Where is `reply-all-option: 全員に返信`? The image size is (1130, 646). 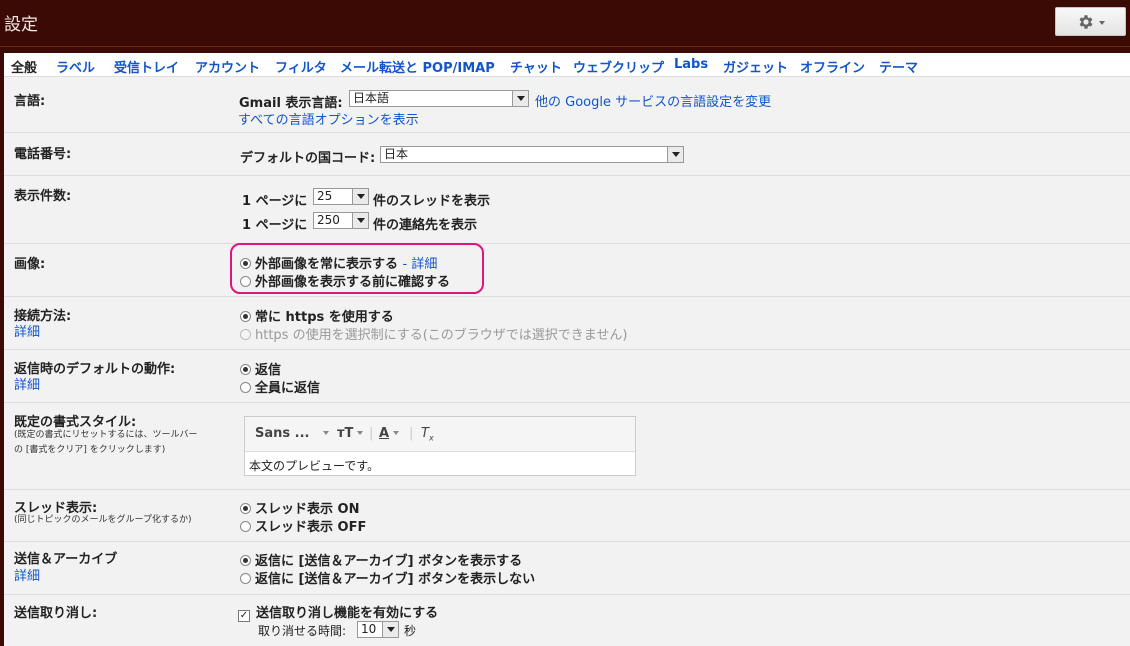
reply-all-option: 全員に返信 is located at coordinates (280, 386).